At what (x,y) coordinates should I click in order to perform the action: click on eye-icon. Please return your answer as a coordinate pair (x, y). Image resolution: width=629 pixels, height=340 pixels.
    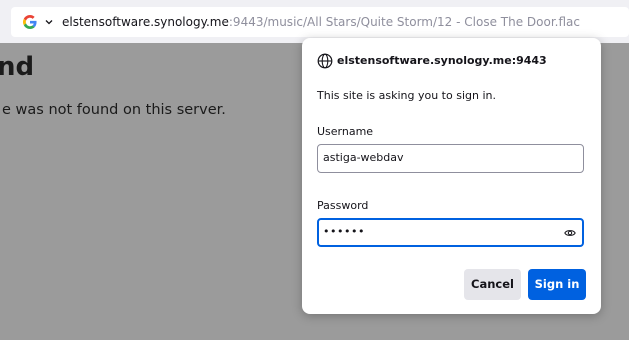
    Looking at the image, I should click on (570, 233).